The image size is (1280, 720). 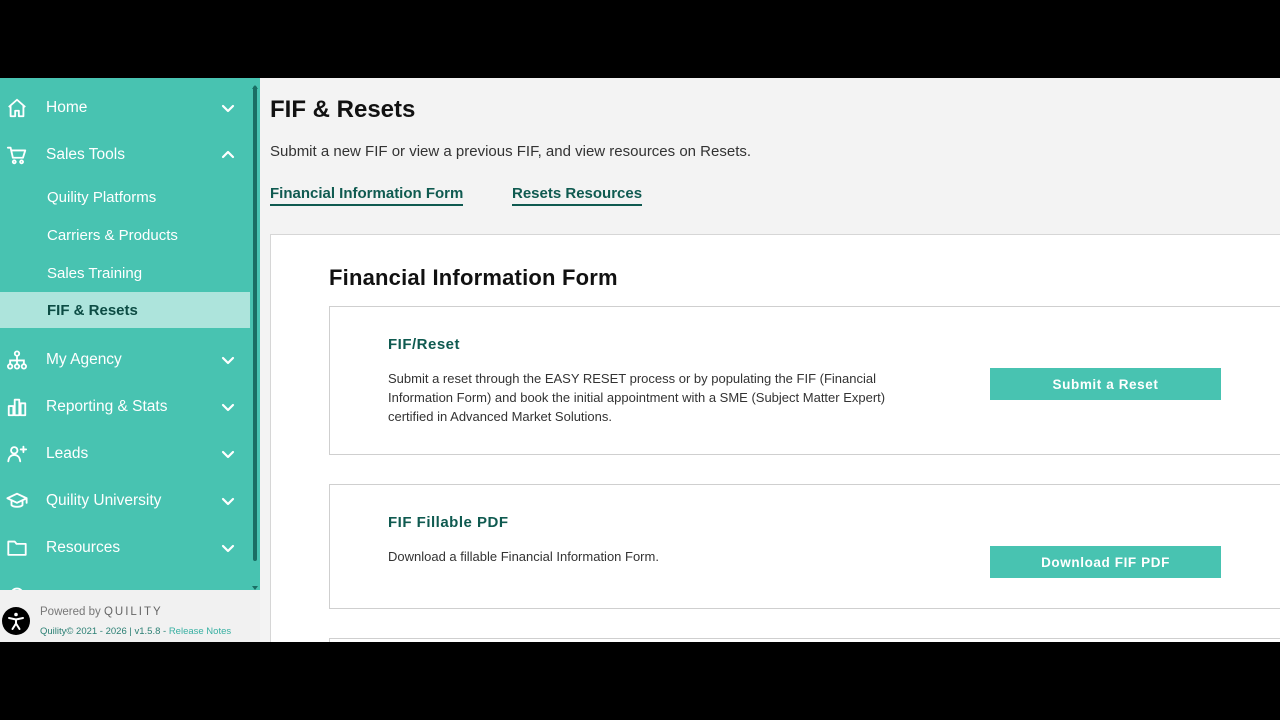 What do you see at coordinates (84, 359) in the screenshot?
I see `sidebar-item-label: My Agency` at bounding box center [84, 359].